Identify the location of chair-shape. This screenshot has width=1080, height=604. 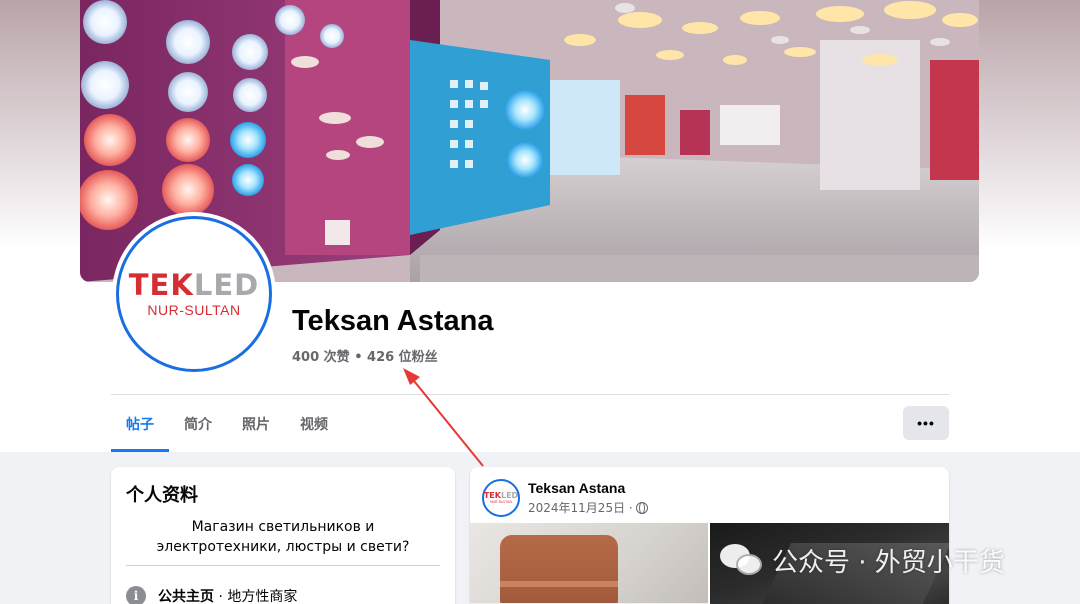
(559, 569).